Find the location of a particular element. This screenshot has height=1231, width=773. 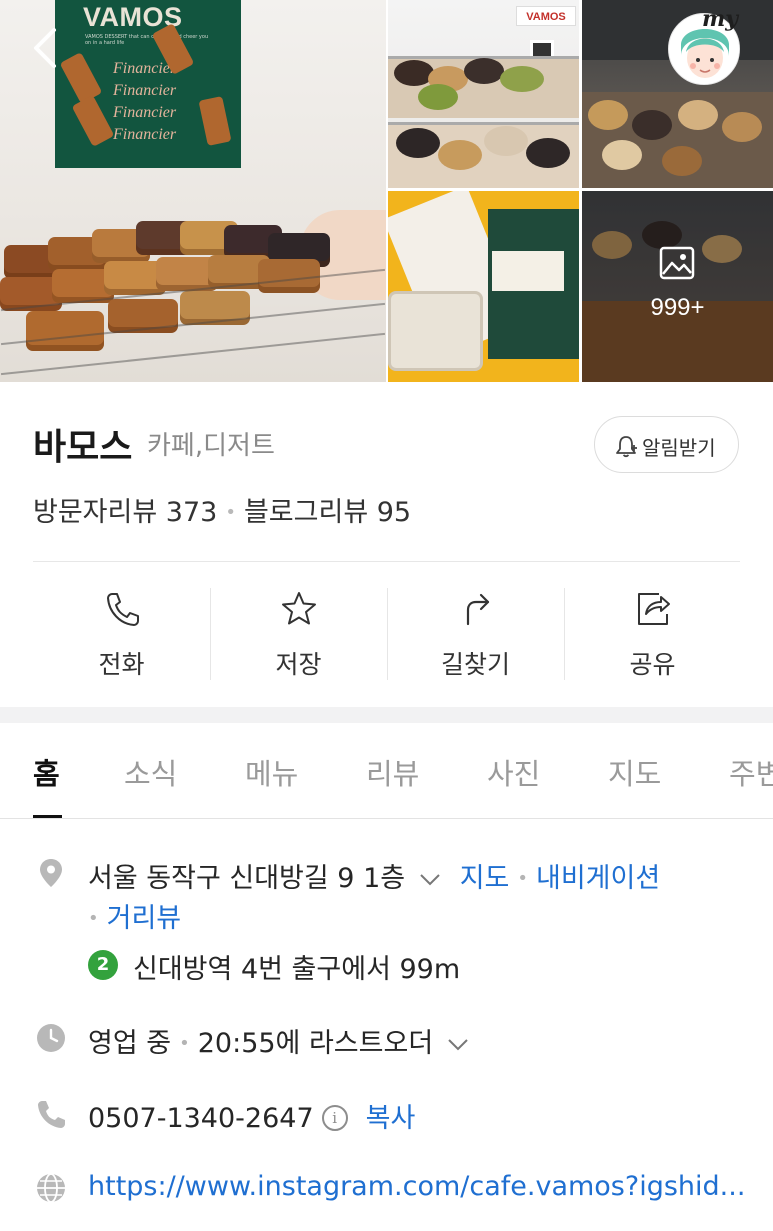

tab-bar: 홈 소식 메뉴 리뷰 사진 지도 주변 is located at coordinates (386, 771).